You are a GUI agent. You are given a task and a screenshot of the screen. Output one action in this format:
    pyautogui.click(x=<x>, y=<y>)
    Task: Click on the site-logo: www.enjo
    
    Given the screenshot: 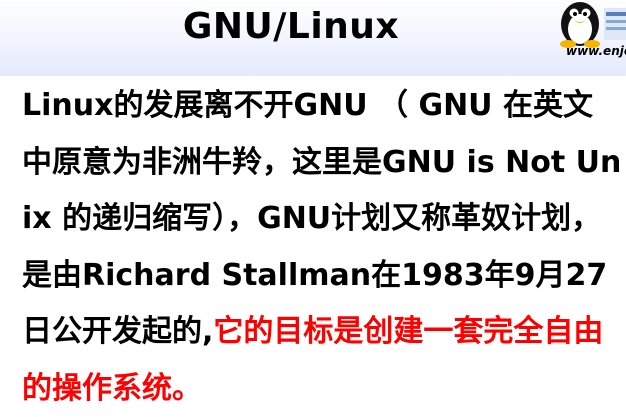 What is the action you would take?
    pyautogui.click(x=591, y=31)
    